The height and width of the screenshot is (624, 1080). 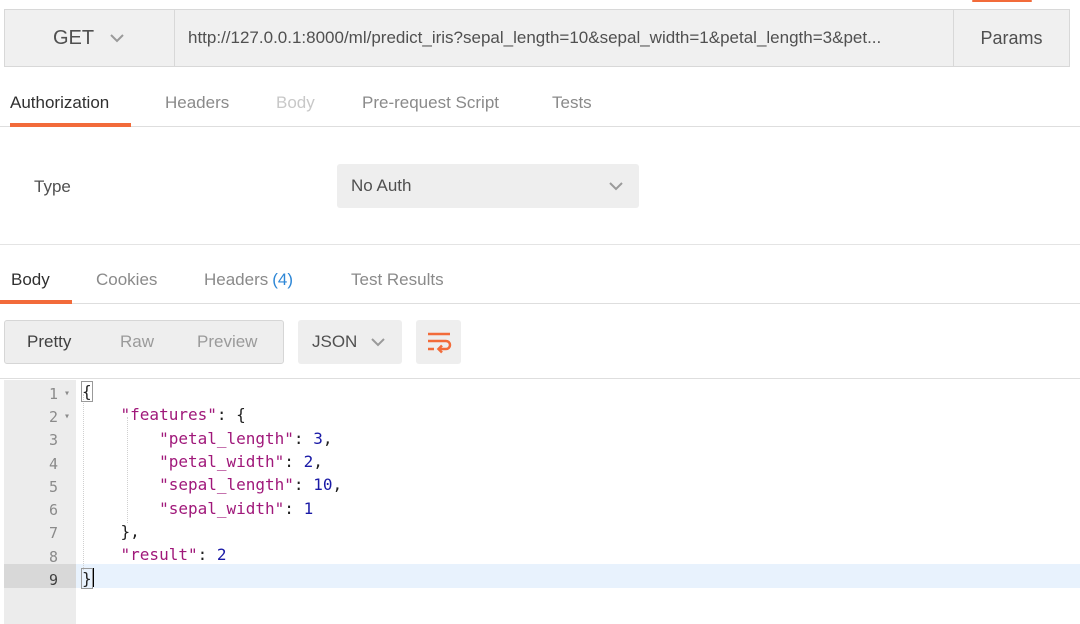 I want to click on code-line-9: }, so click(x=87, y=579).